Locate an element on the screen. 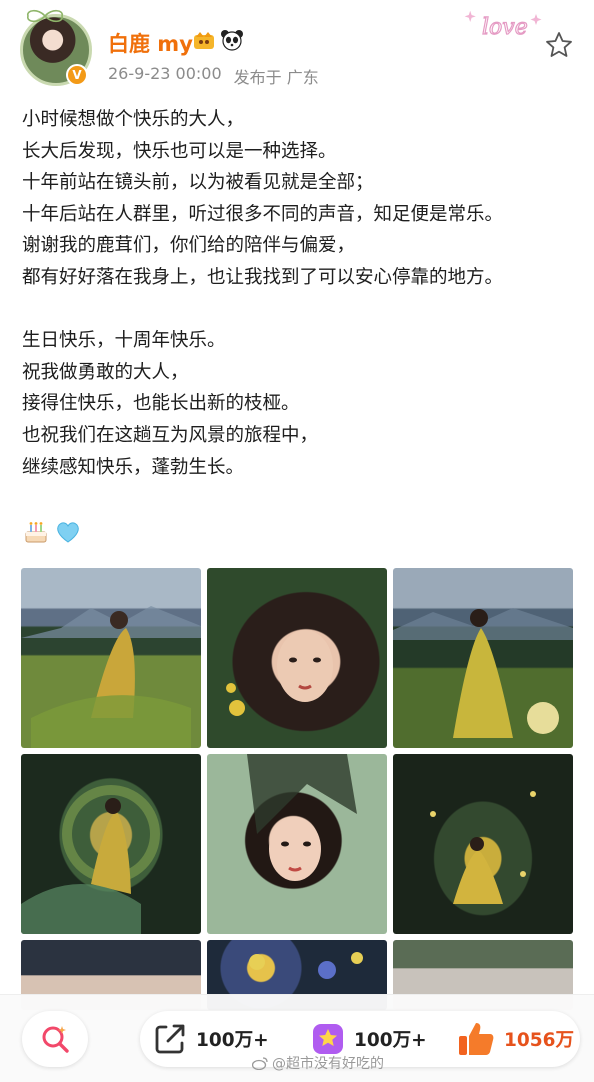  cake-icon is located at coordinates (36, 532).